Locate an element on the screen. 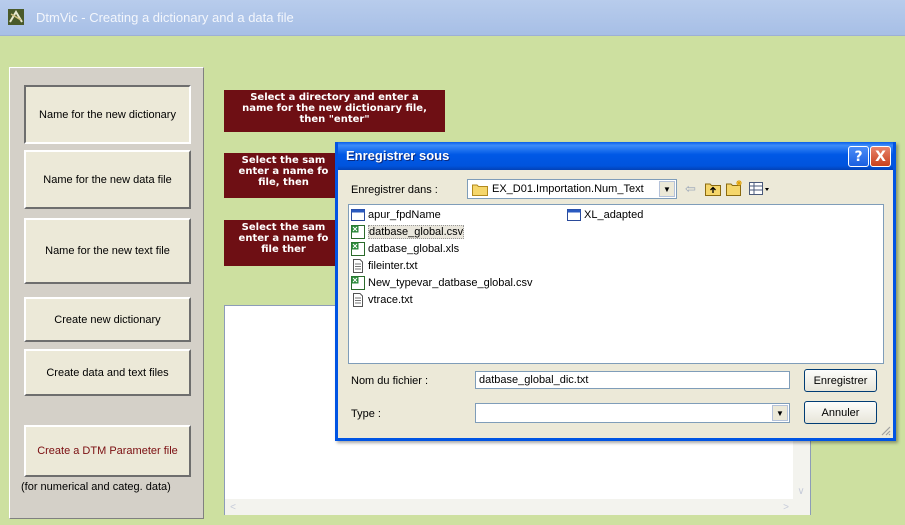  folder-icon is located at coordinates (480, 190).